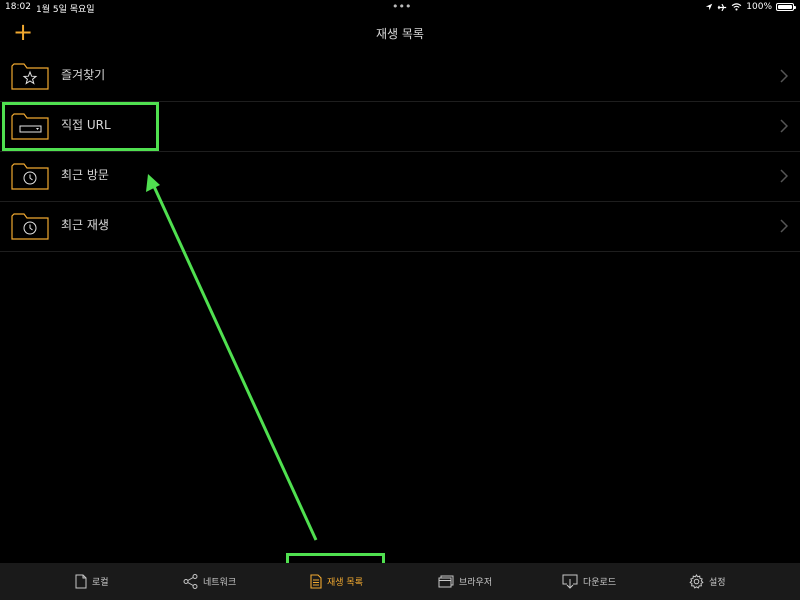 The width and height of the screenshot is (800, 600). What do you see at coordinates (220, 583) in the screenshot?
I see `tab-label: 네트워크` at bounding box center [220, 583].